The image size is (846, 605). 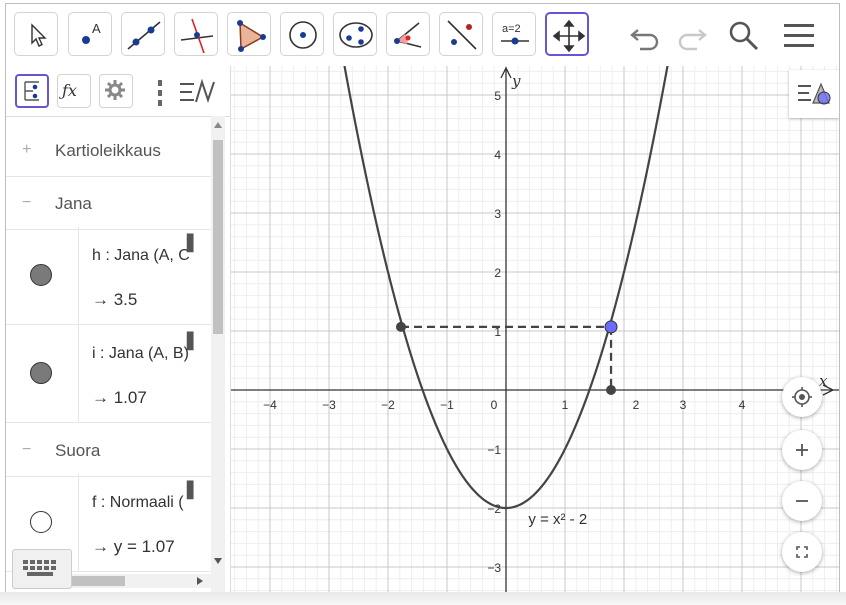 I want to click on reflect-line-icon, so click(x=462, y=35).